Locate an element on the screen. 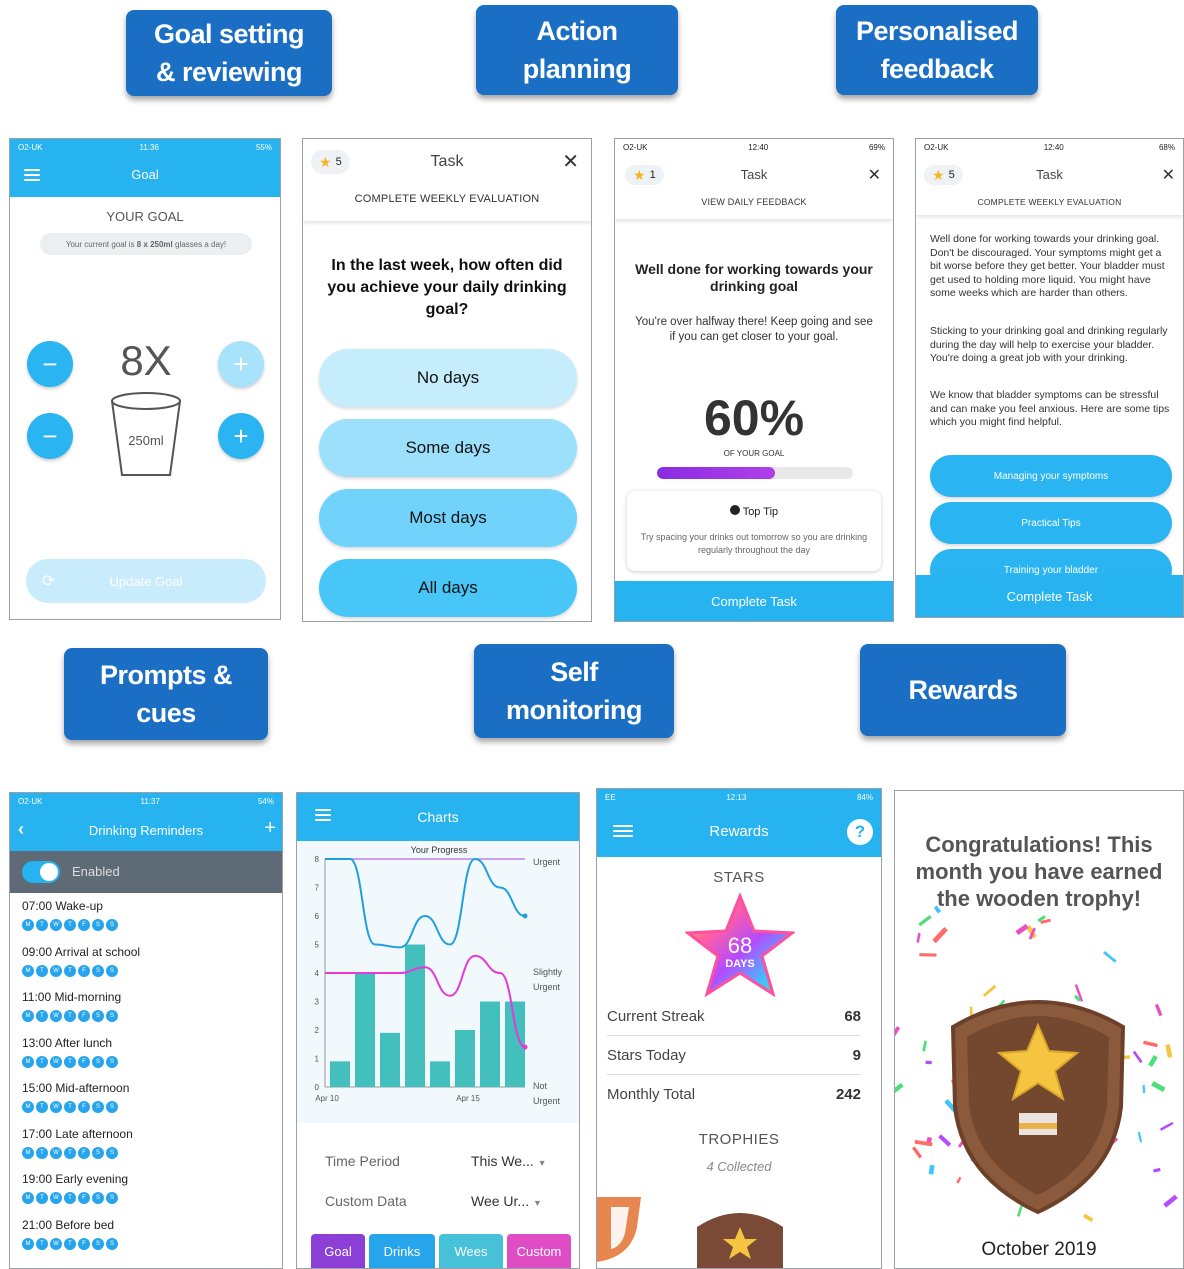 The width and height of the screenshot is (1184, 1269). update-goal-button: ⟳ Update Goal is located at coordinates (146, 581).